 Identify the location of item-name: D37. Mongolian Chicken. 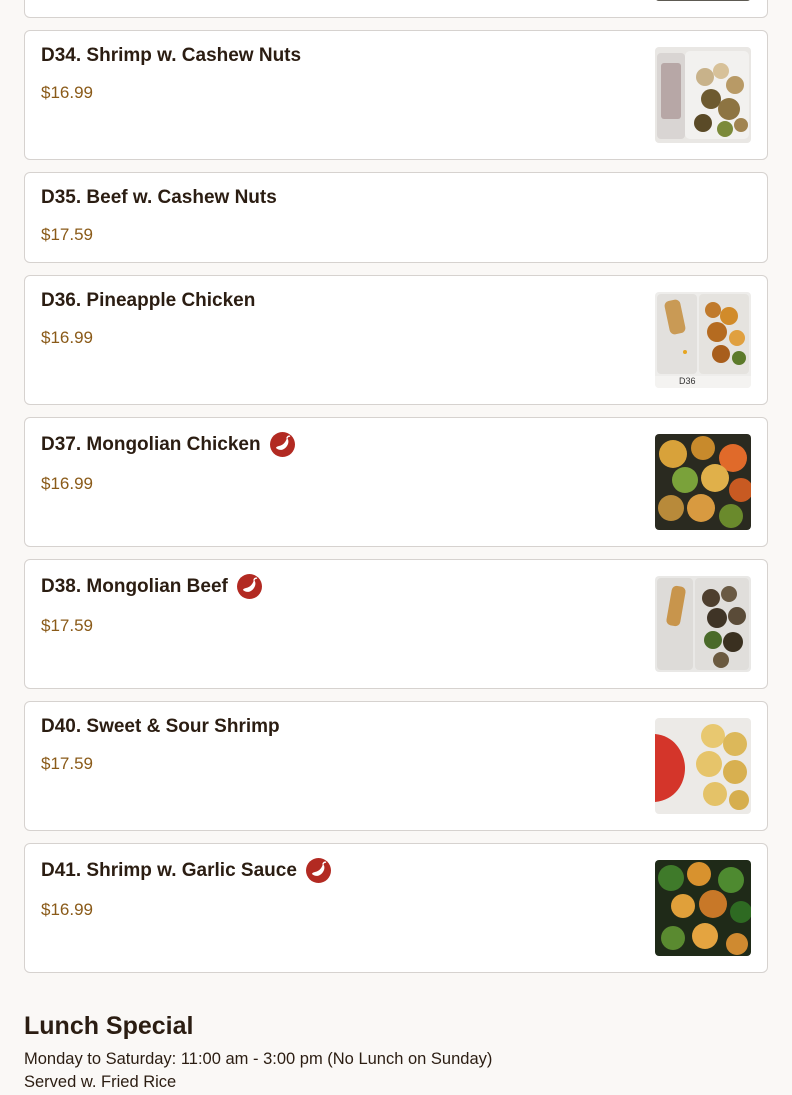
(168, 444).